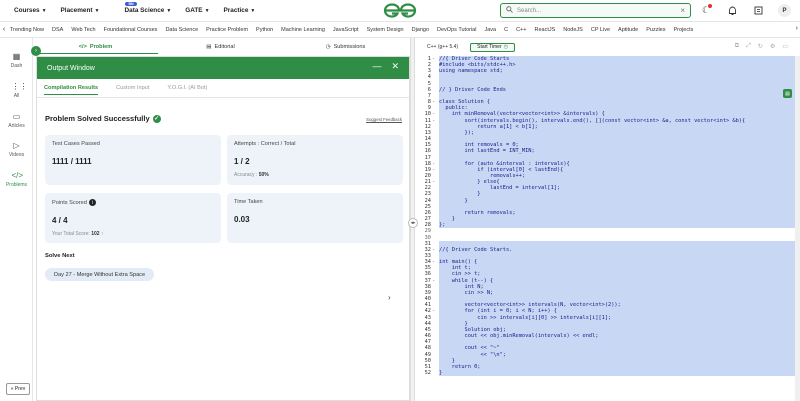 Image resolution: width=800 pixels, height=401 pixels. What do you see at coordinates (60, 256) in the screenshot?
I see `solve-next-heading: Solve Next` at bounding box center [60, 256].